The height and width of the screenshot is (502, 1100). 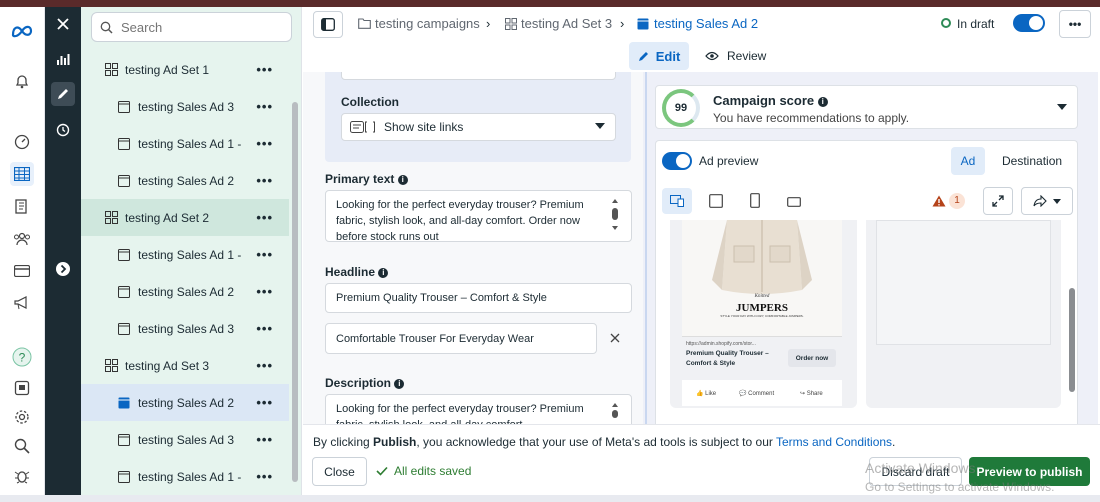 I want to click on tree-item-label: testing Sales Ad 1 -, so click(x=190, y=254).